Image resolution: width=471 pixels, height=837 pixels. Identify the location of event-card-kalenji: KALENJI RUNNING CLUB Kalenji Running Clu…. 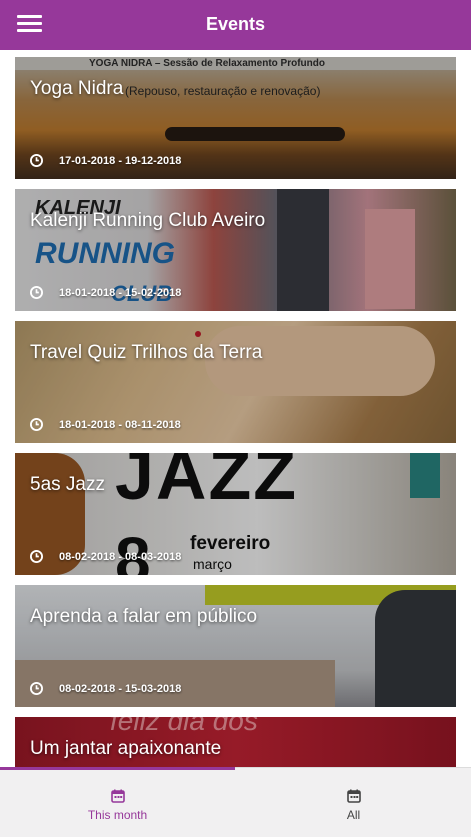
(235, 250).